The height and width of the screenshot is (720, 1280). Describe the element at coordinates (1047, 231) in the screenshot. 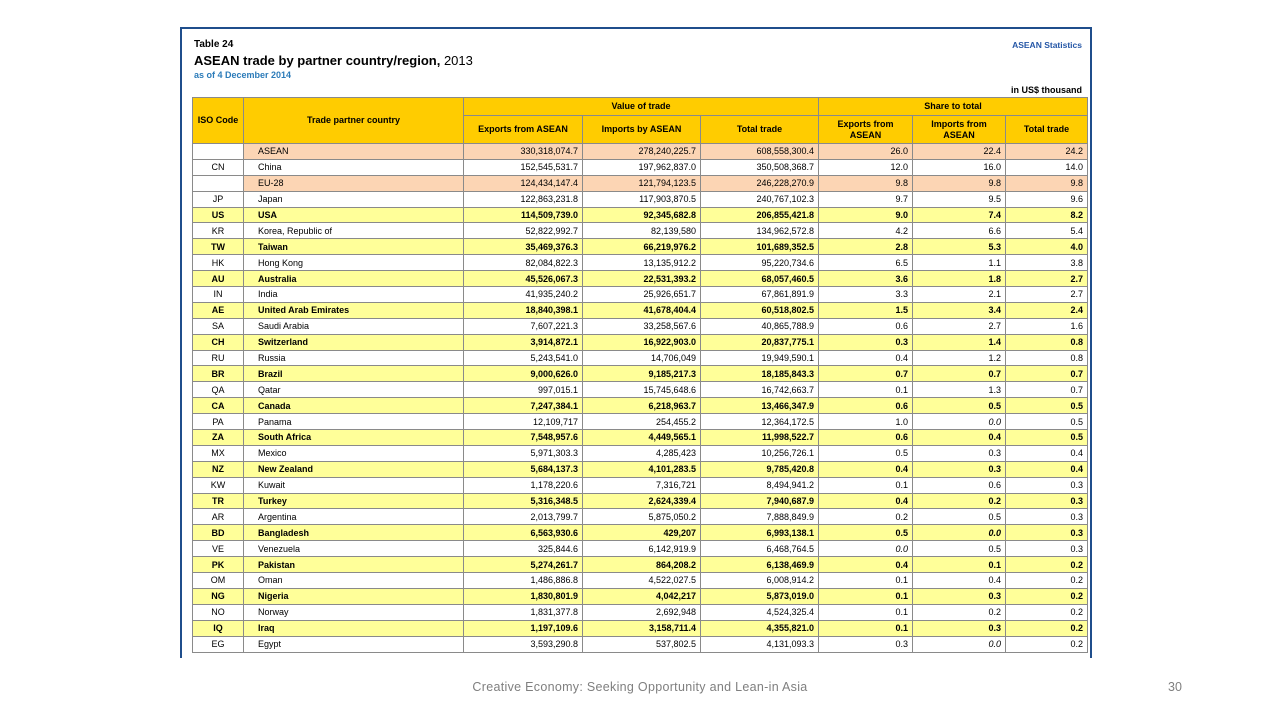

I see `cell-share-total: 5.4` at that location.